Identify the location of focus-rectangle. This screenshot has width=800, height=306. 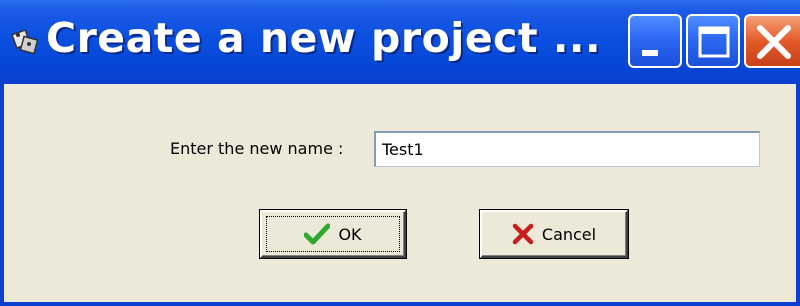
(333, 234).